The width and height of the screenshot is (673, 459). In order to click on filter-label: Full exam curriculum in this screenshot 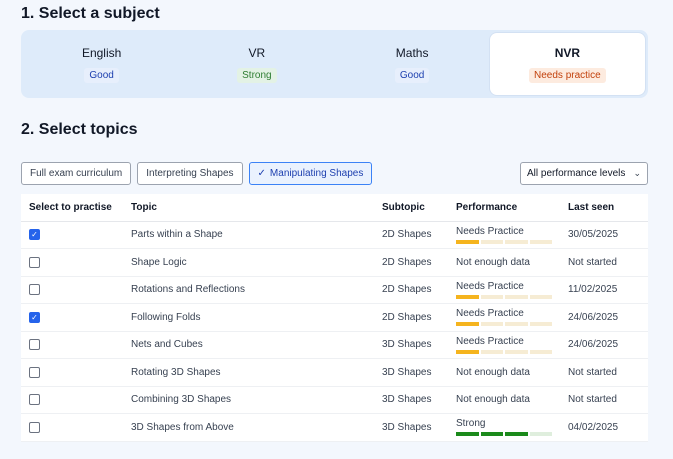, I will do `click(76, 173)`.